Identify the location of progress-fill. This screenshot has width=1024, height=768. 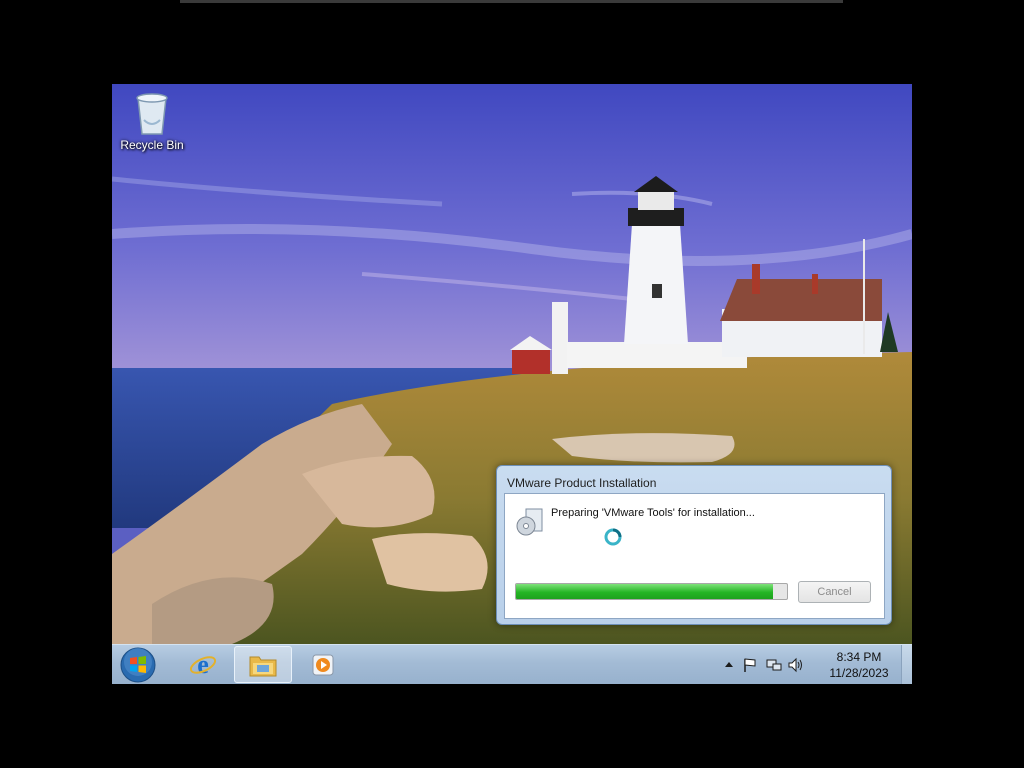
(645, 591).